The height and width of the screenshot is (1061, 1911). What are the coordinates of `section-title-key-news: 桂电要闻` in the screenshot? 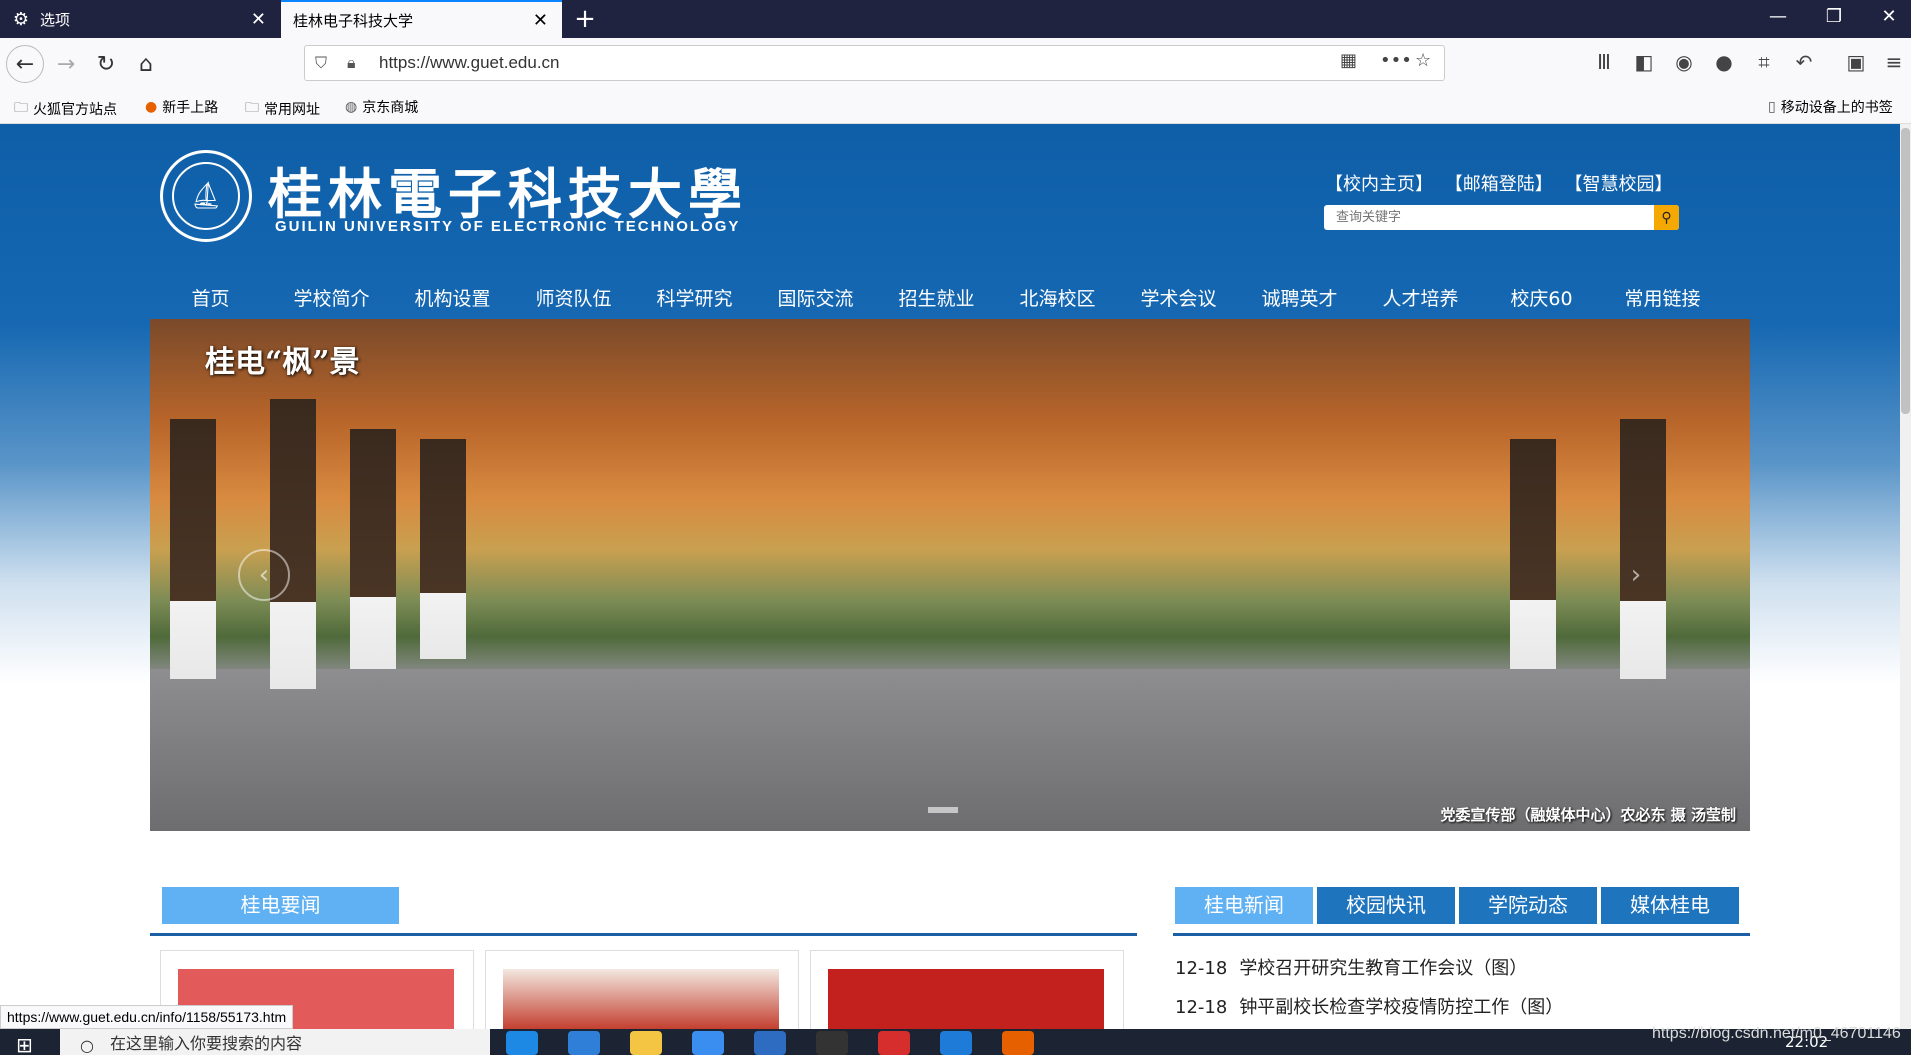 It's located at (280, 905).